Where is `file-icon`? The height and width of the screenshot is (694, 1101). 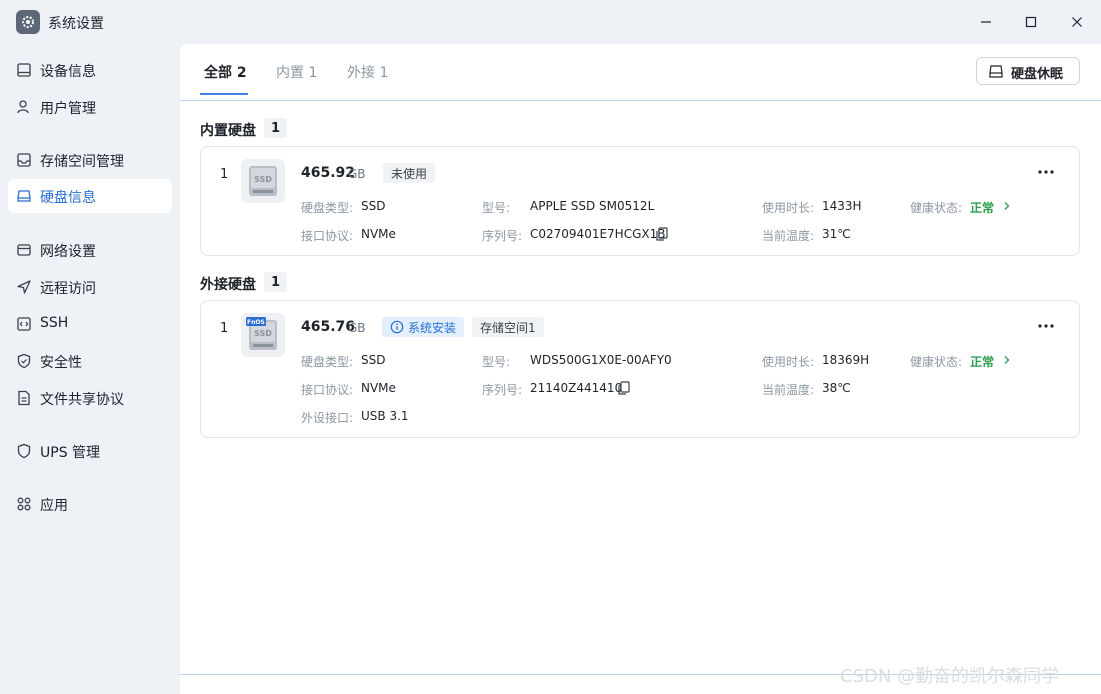
file-icon is located at coordinates (24, 398).